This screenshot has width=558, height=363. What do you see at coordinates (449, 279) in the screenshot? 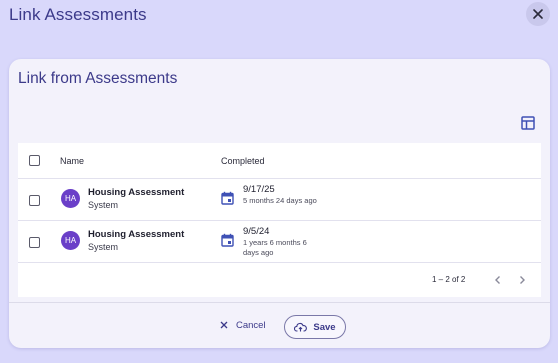
I see `pagination-range: 1 – 2 of 2` at bounding box center [449, 279].